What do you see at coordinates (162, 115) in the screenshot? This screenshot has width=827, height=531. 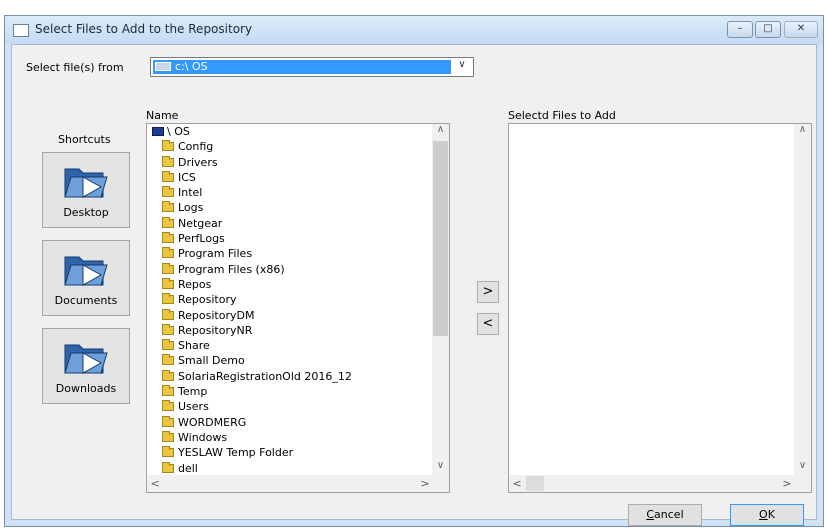 I see `name-column-header: Name` at bounding box center [162, 115].